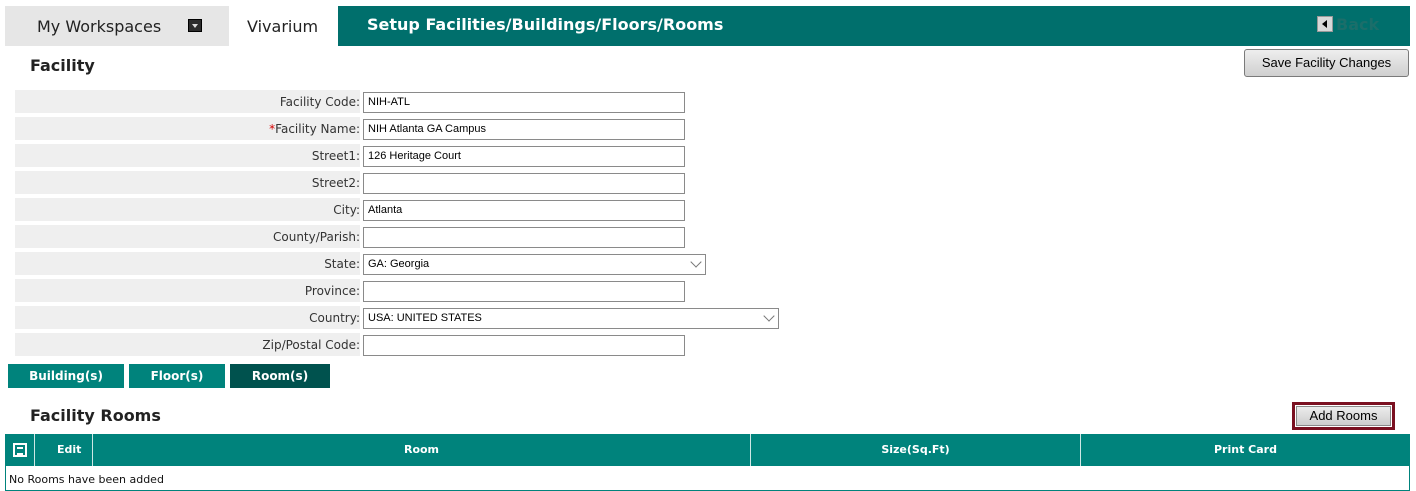 This screenshot has height=491, width=1416. I want to click on my-workspaces-tab: My Workspaces, so click(117, 26).